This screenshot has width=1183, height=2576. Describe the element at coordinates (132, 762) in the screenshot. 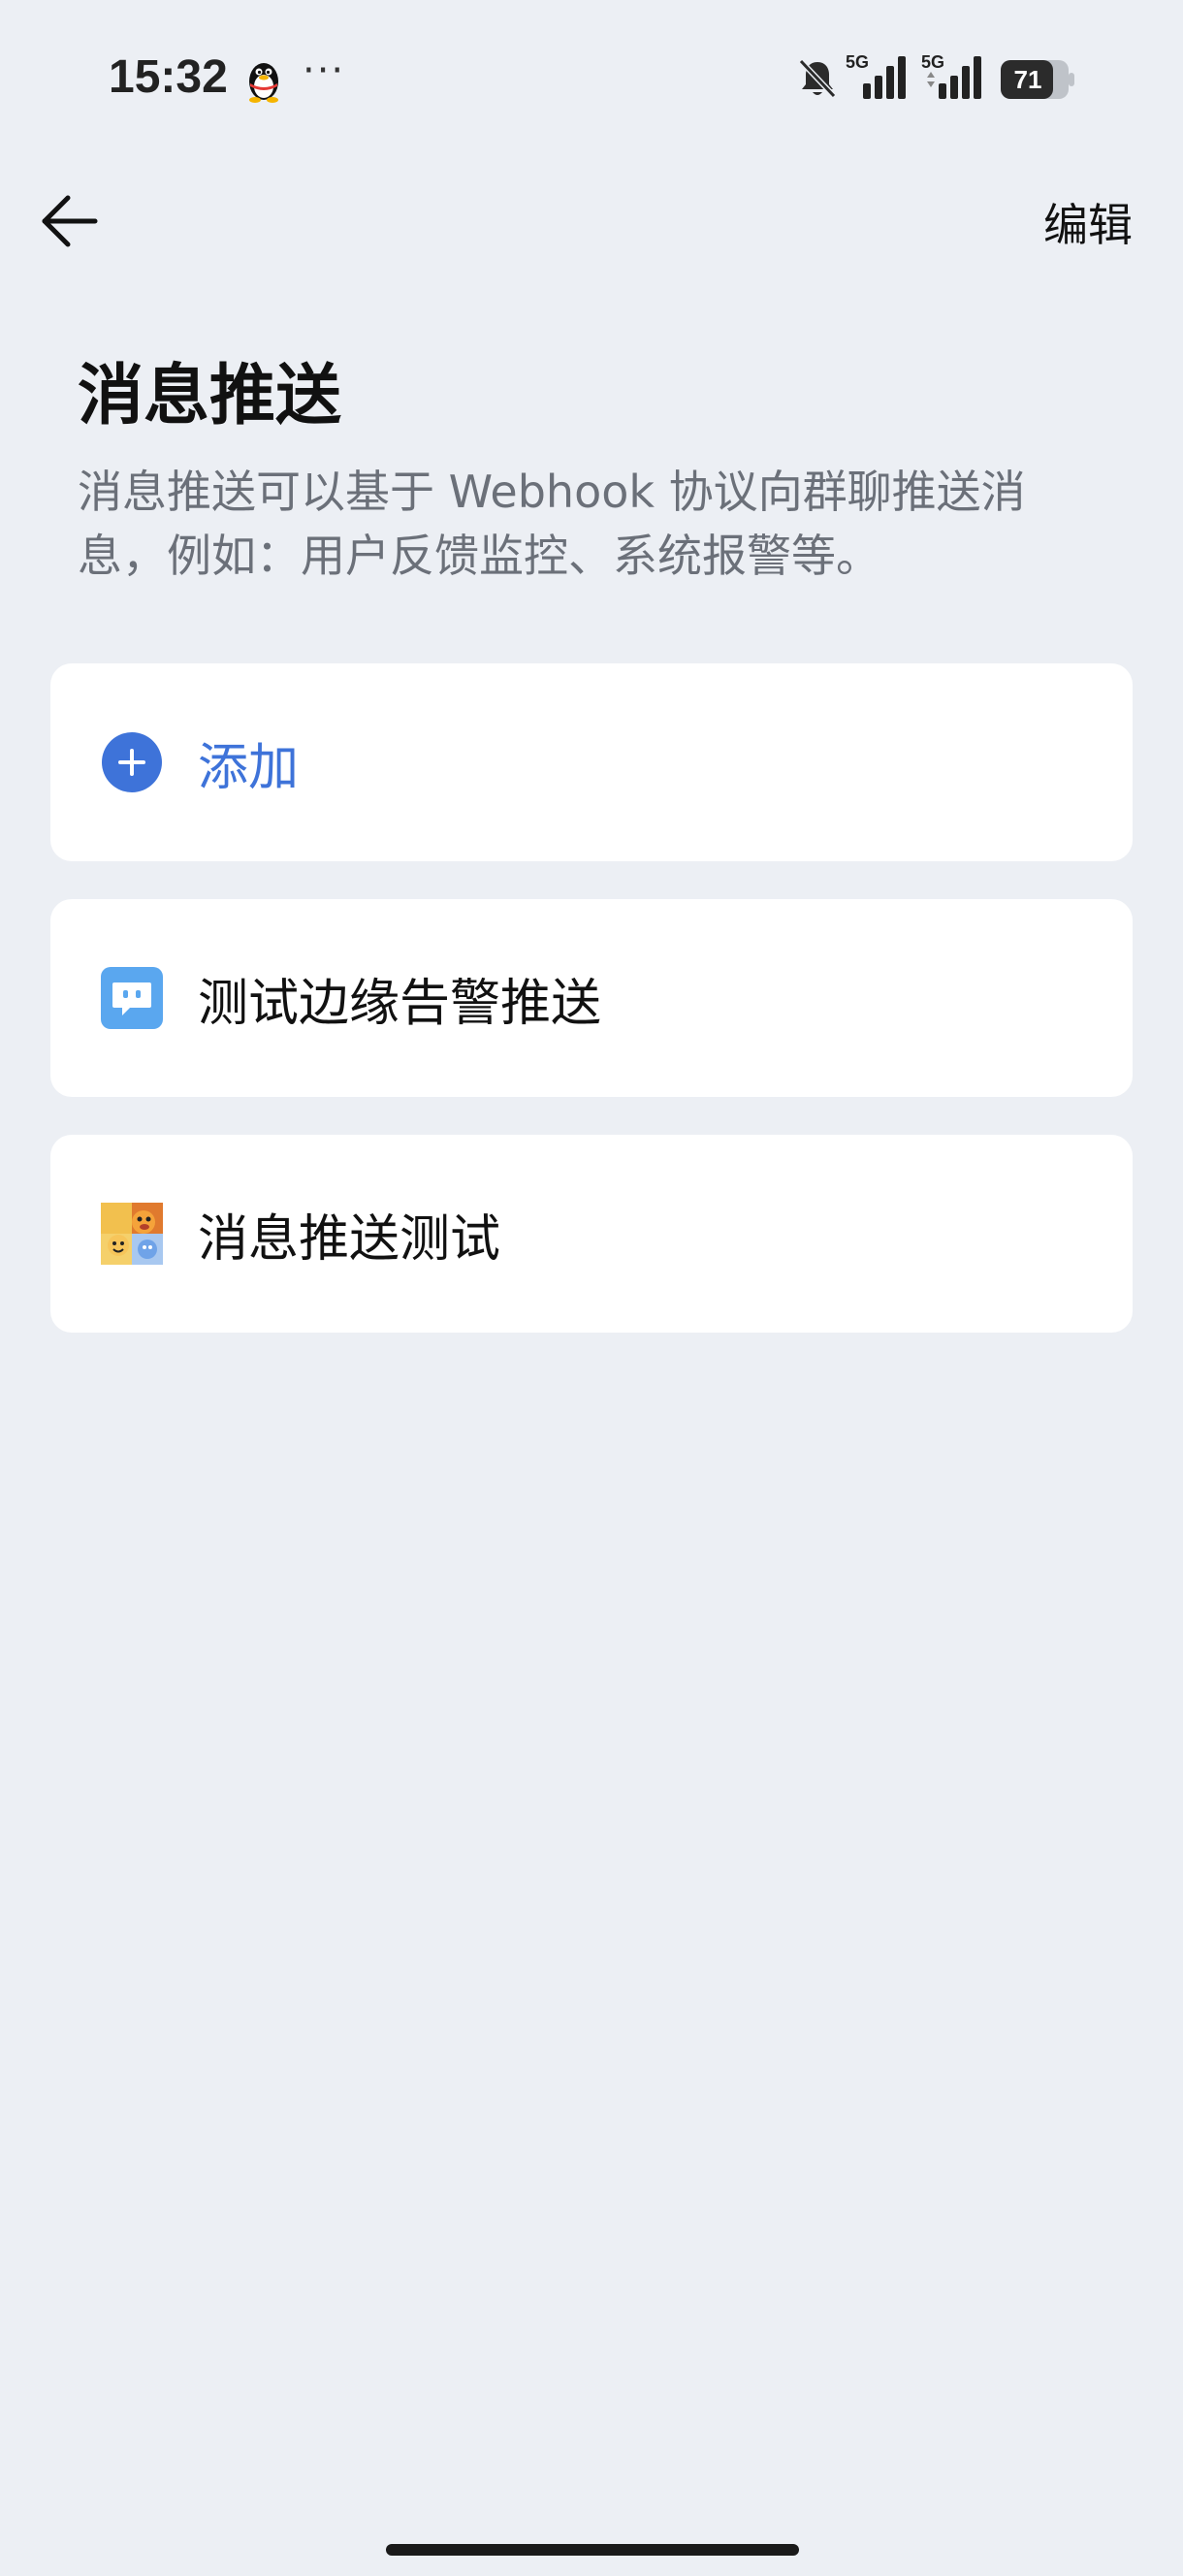

I see `plus-circle-icon` at that location.